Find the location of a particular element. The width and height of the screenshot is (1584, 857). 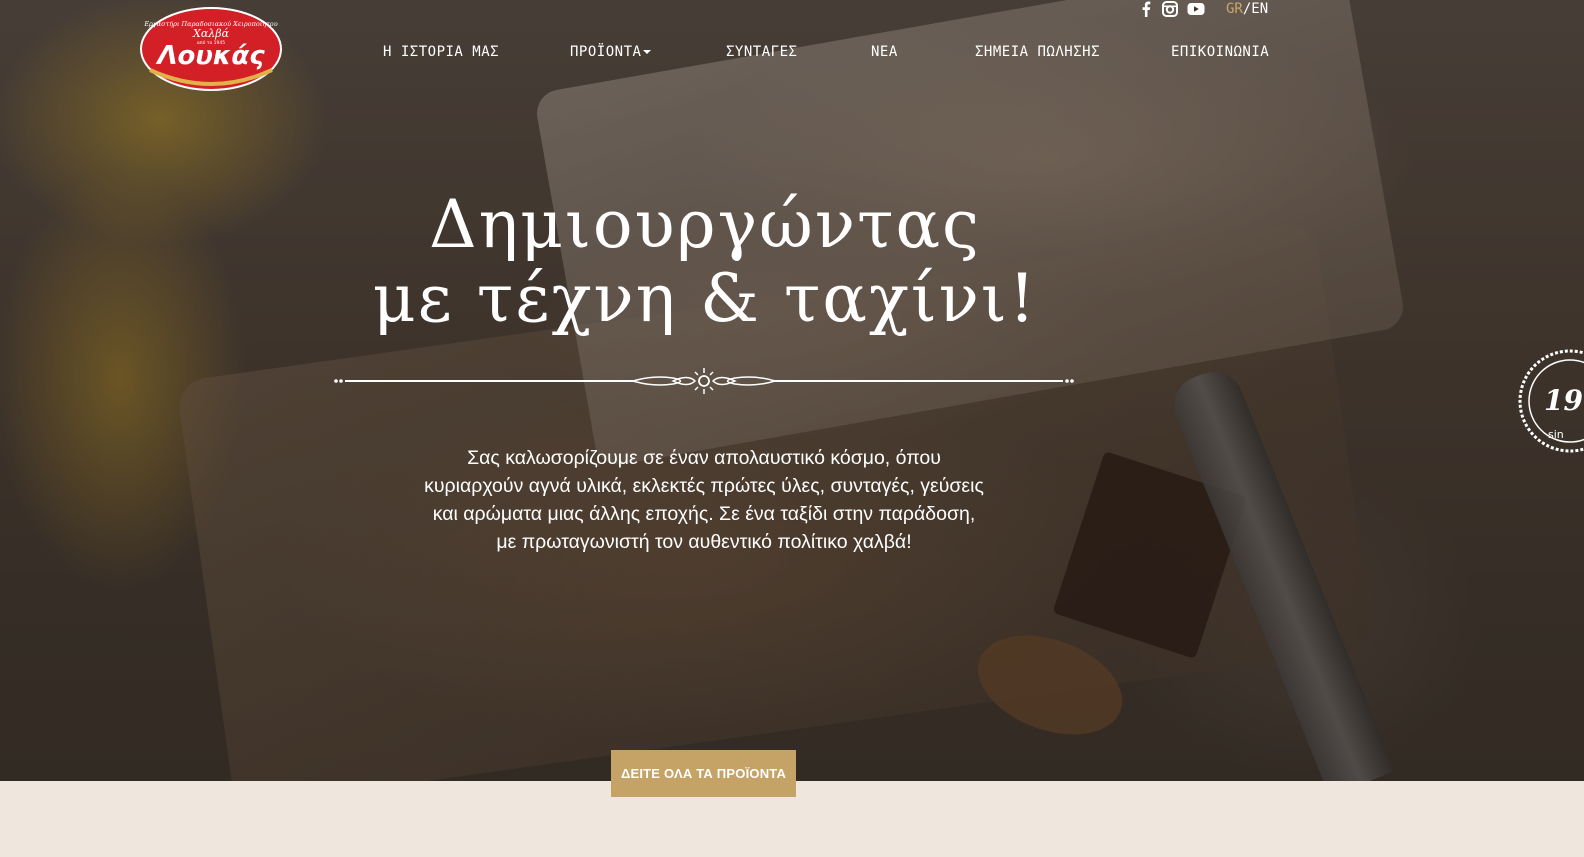

seal-year-text: 19 is located at coordinates (1563, 400).